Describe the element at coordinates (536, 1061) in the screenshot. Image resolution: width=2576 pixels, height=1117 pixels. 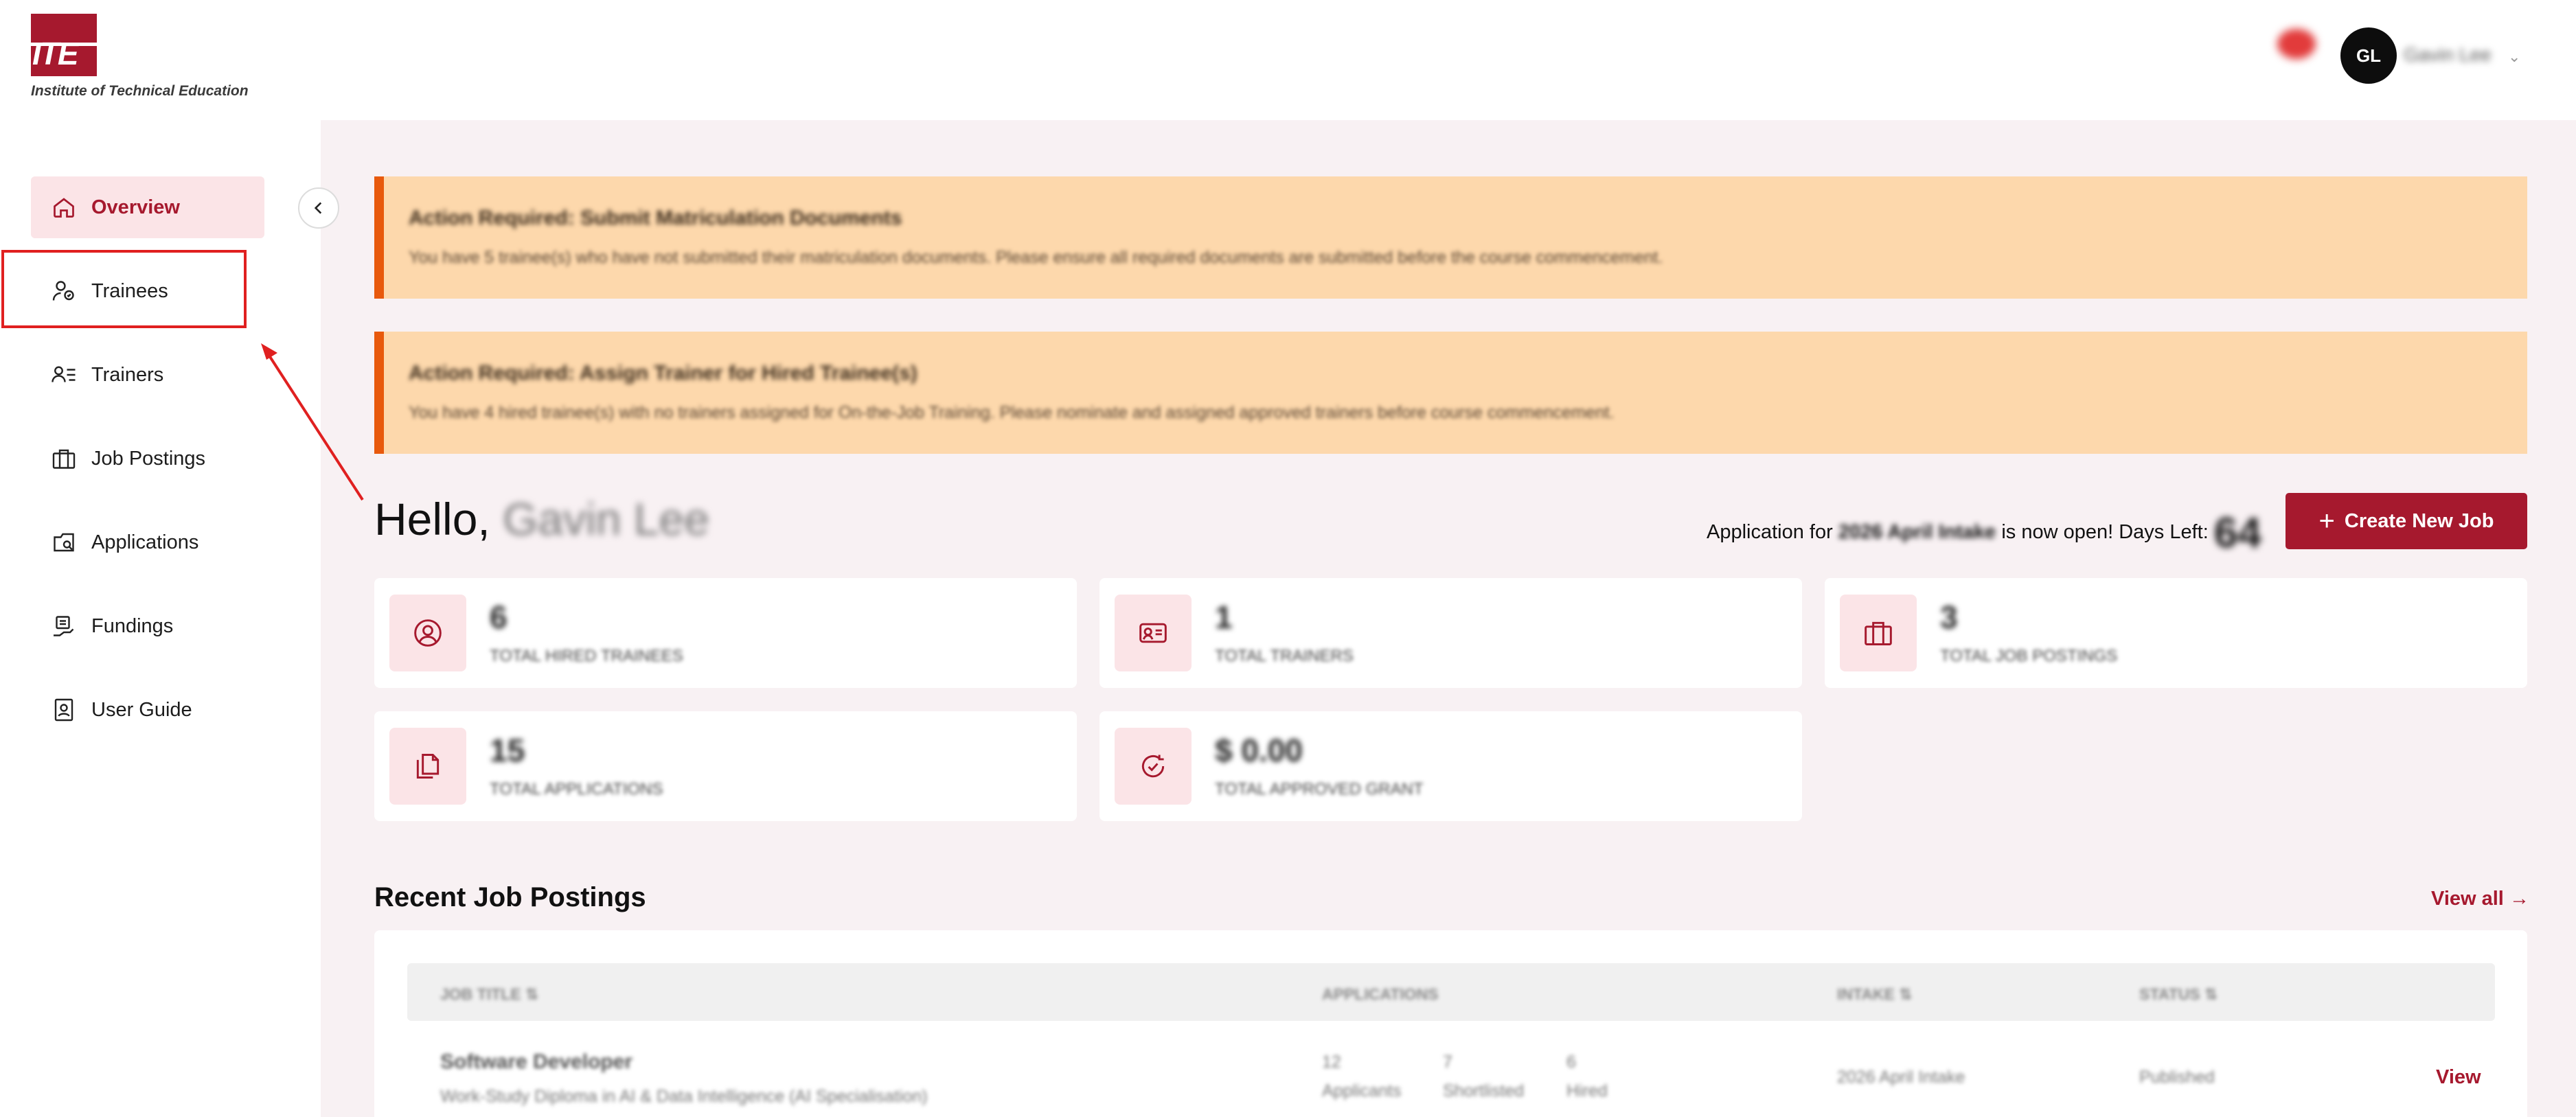
I see `job-title: Software Developer` at that location.